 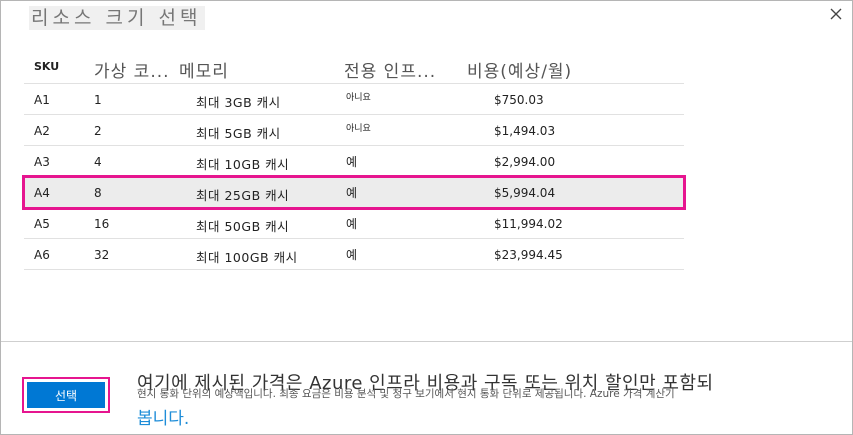 I want to click on table-row: A3 4 최대 10GB 캐시 예 $2,994.00, so click(x=354, y=161).